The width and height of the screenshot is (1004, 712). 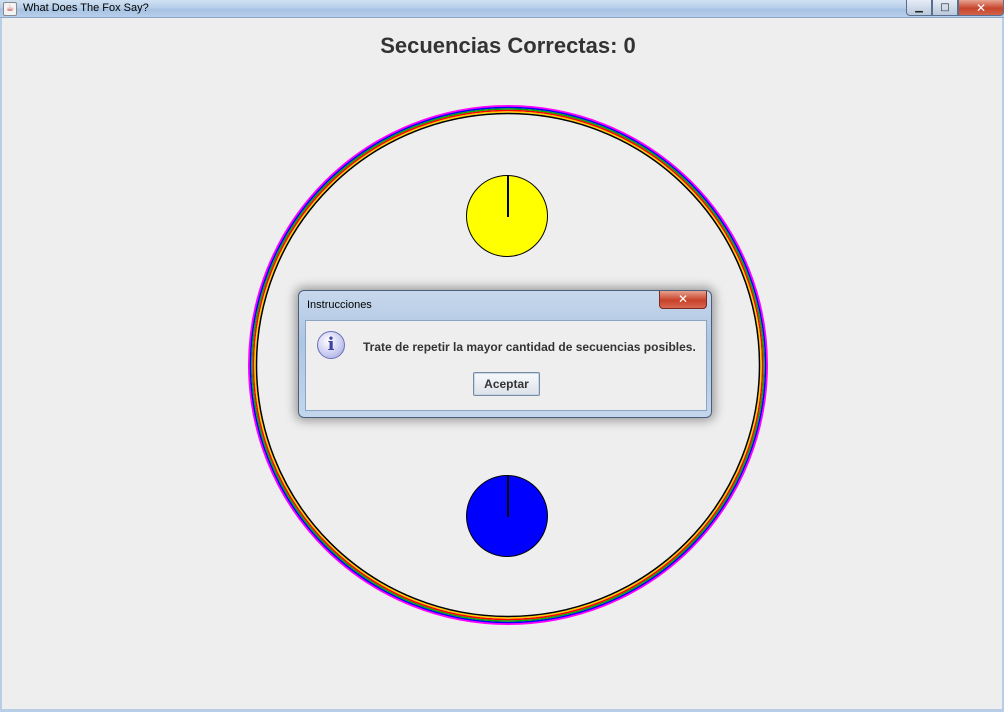 What do you see at coordinates (508, 496) in the screenshot?
I see `blue-light-hand` at bounding box center [508, 496].